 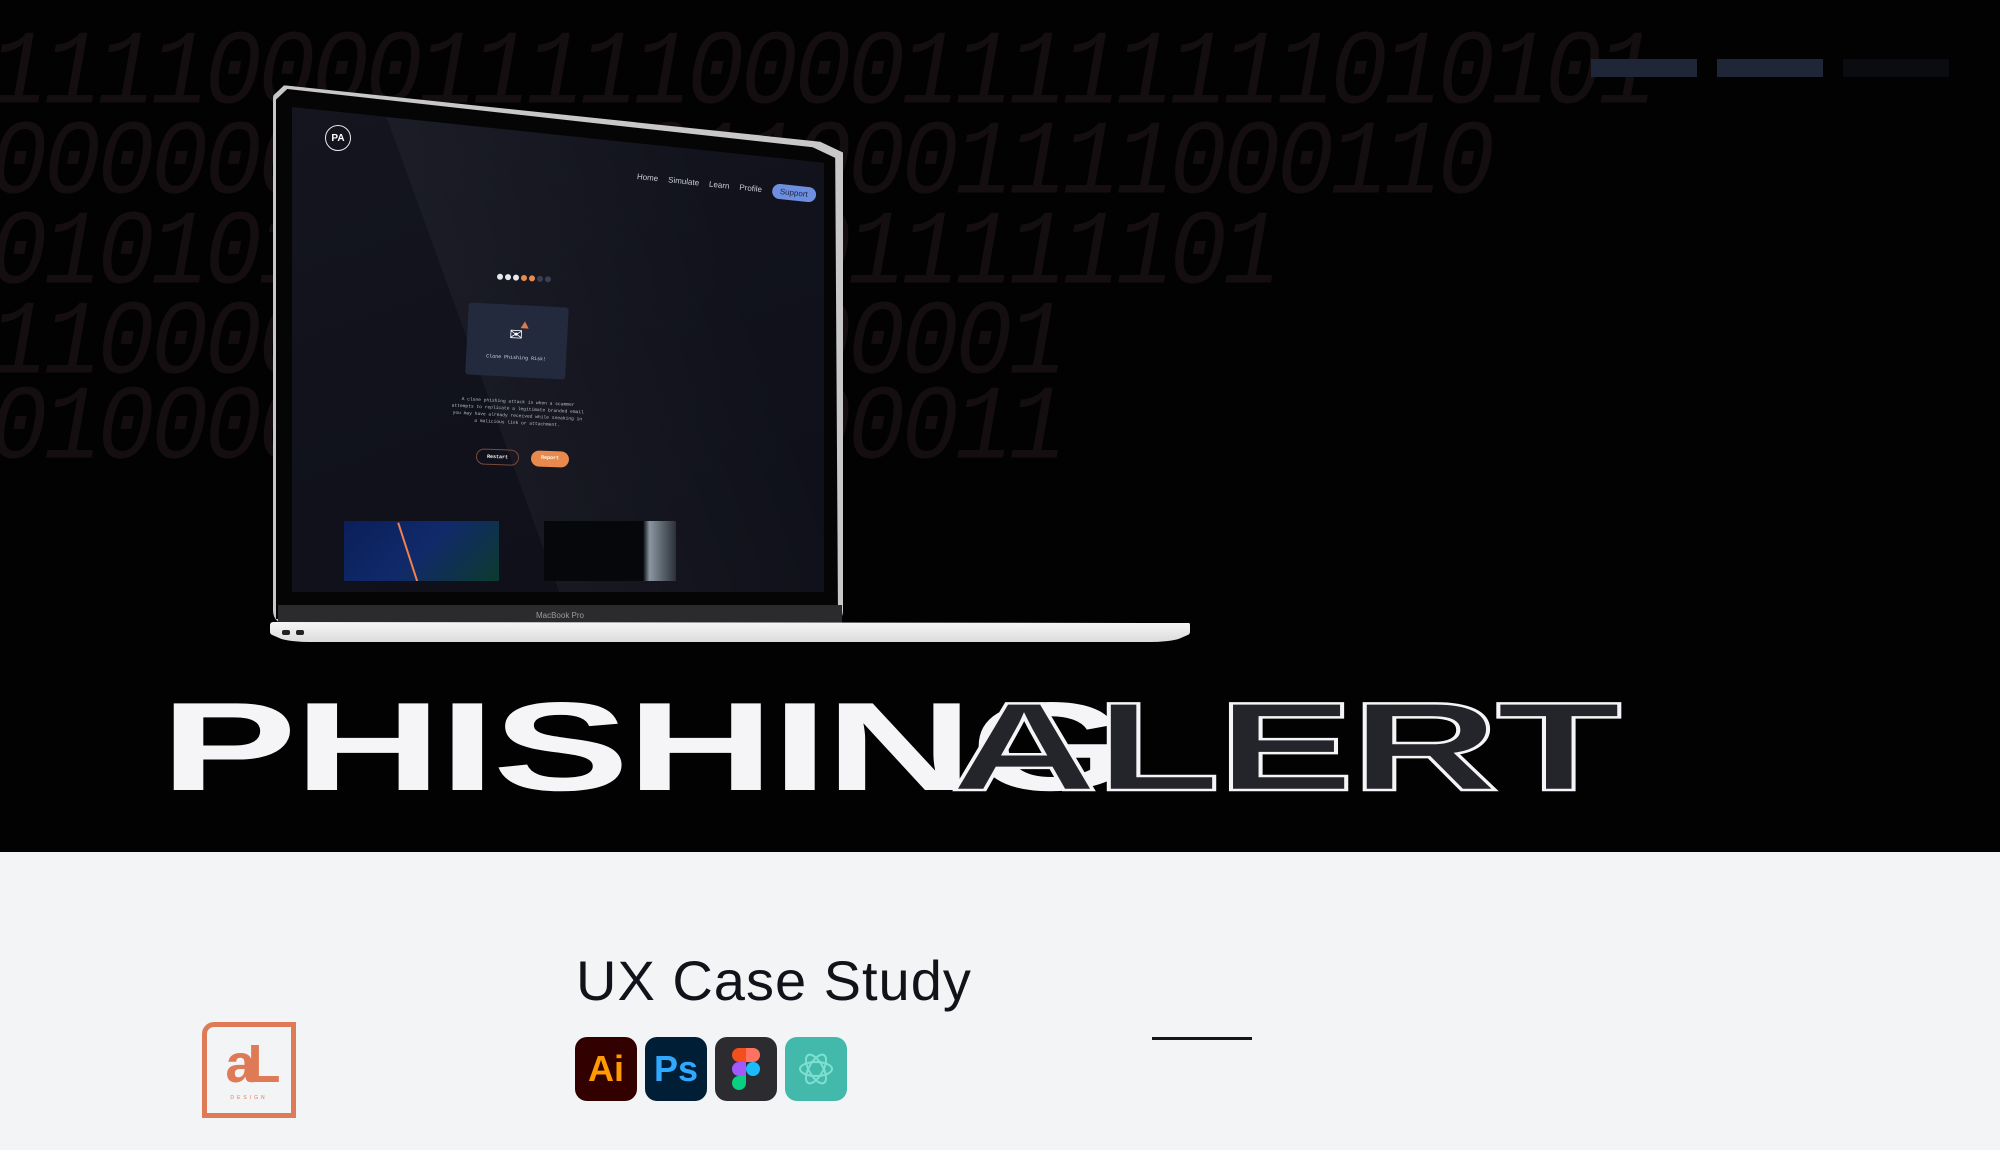 What do you see at coordinates (522, 458) in the screenshot?
I see `action-buttons: Restart Report` at bounding box center [522, 458].